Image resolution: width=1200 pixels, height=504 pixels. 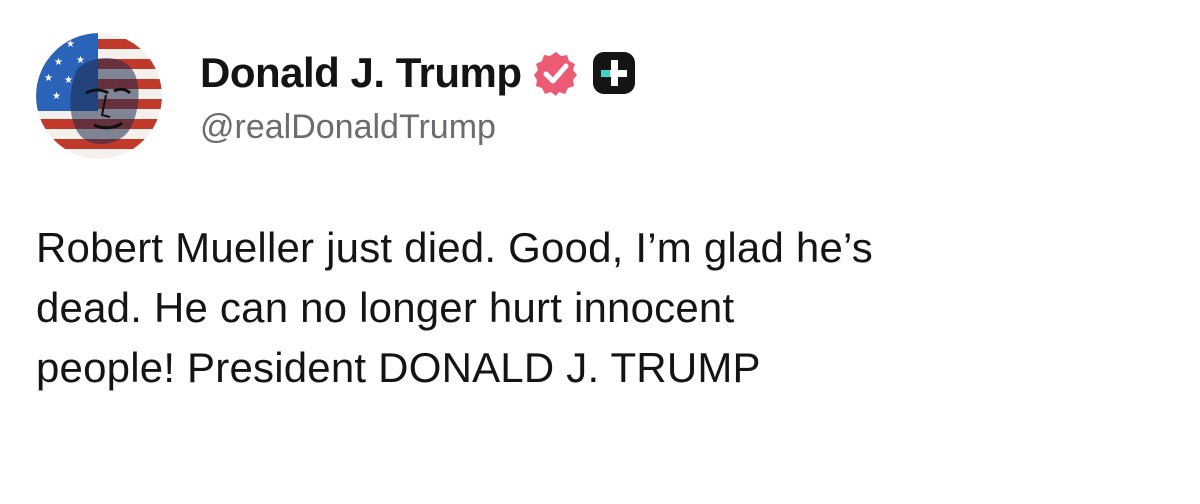 What do you see at coordinates (385, 307) in the screenshot?
I see `post-text-line: dead. He can no longer hurt innocent` at bounding box center [385, 307].